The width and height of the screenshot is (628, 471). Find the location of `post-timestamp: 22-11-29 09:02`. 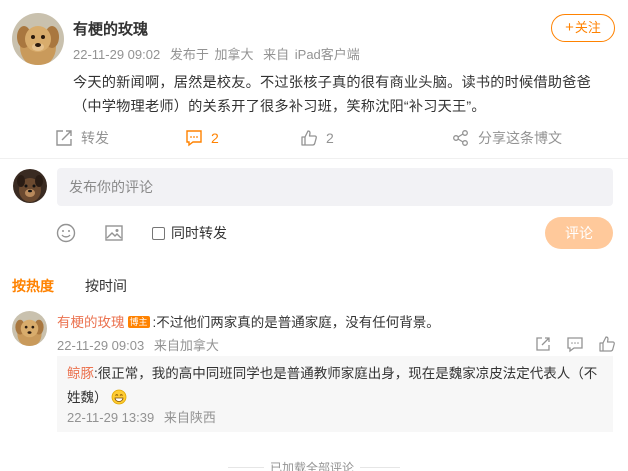

post-timestamp: 22-11-29 09:02 is located at coordinates (116, 54).